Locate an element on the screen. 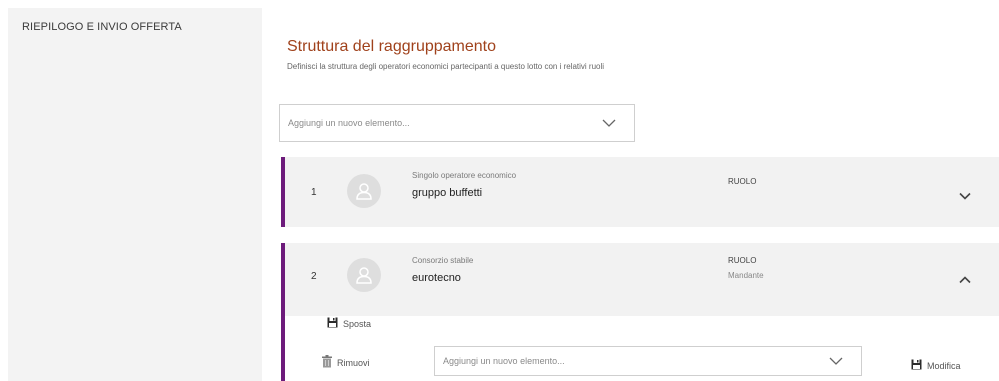 This screenshot has height=381, width=999. member-index: 1 is located at coordinates (314, 192).